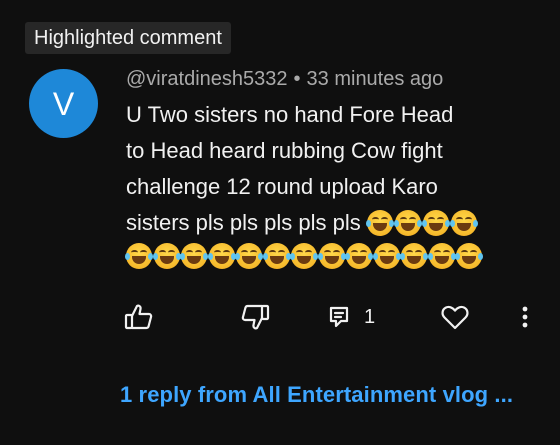 The height and width of the screenshot is (445, 560). I want to click on emoji-inline-row, so click(421, 223).